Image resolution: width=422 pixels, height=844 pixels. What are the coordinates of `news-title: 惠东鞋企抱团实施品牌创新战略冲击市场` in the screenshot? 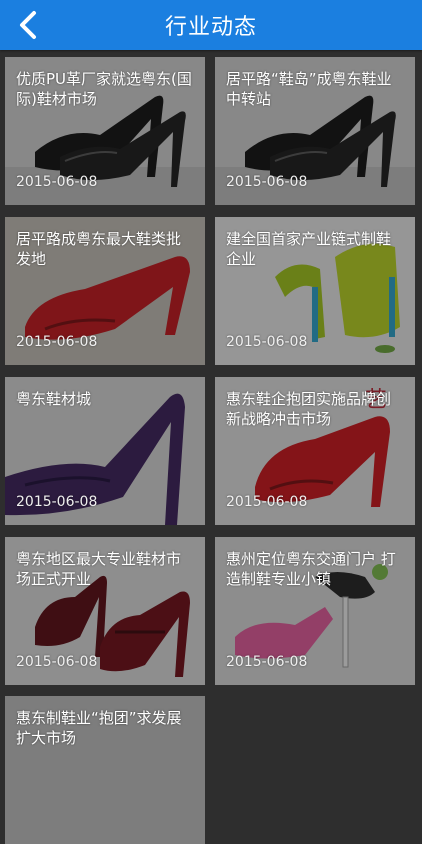 It's located at (309, 409).